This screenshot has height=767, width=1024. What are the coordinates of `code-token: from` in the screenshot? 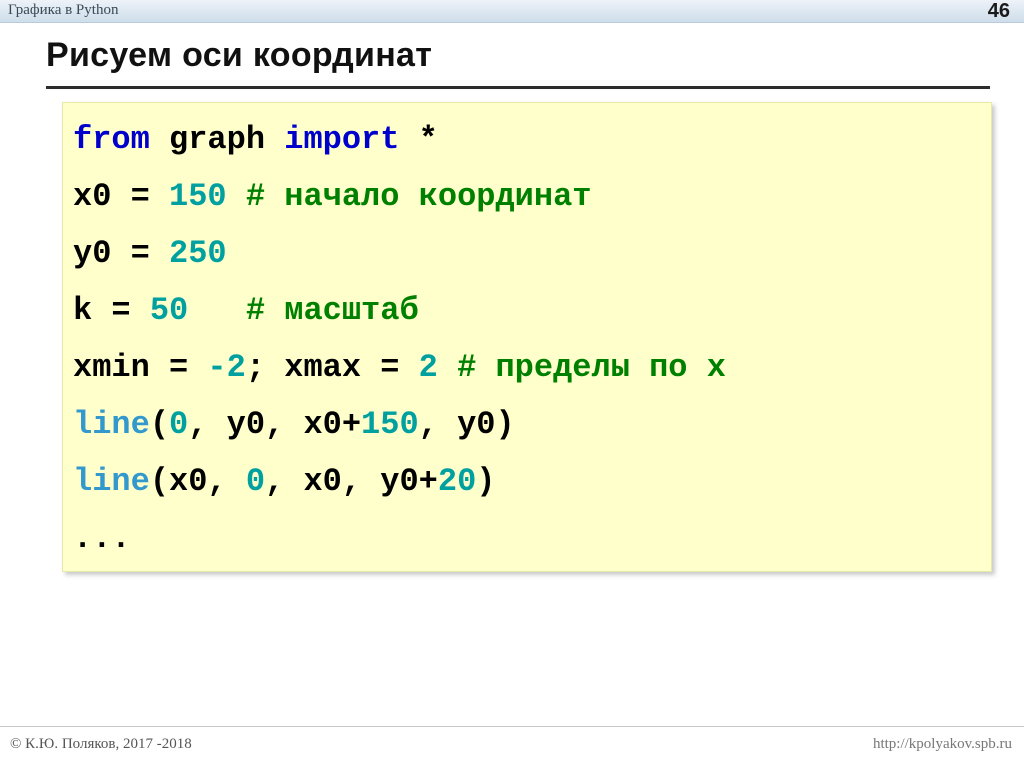 It's located at (111, 139).